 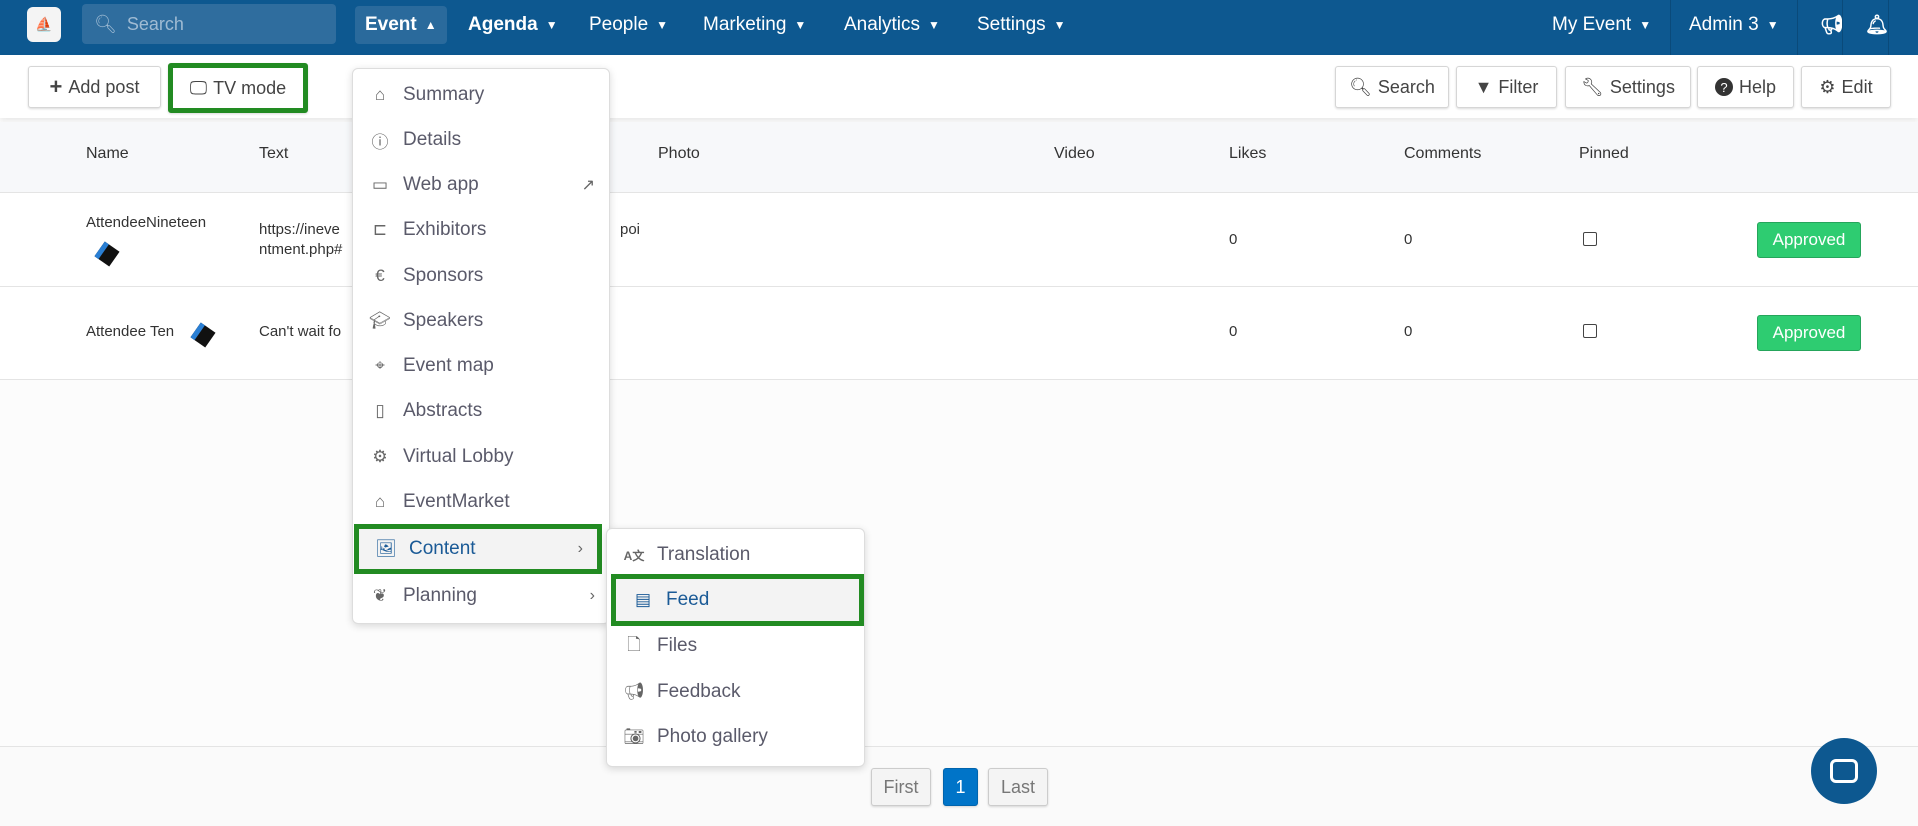 What do you see at coordinates (380, 410) in the screenshot?
I see `book-icon: ▯` at bounding box center [380, 410].